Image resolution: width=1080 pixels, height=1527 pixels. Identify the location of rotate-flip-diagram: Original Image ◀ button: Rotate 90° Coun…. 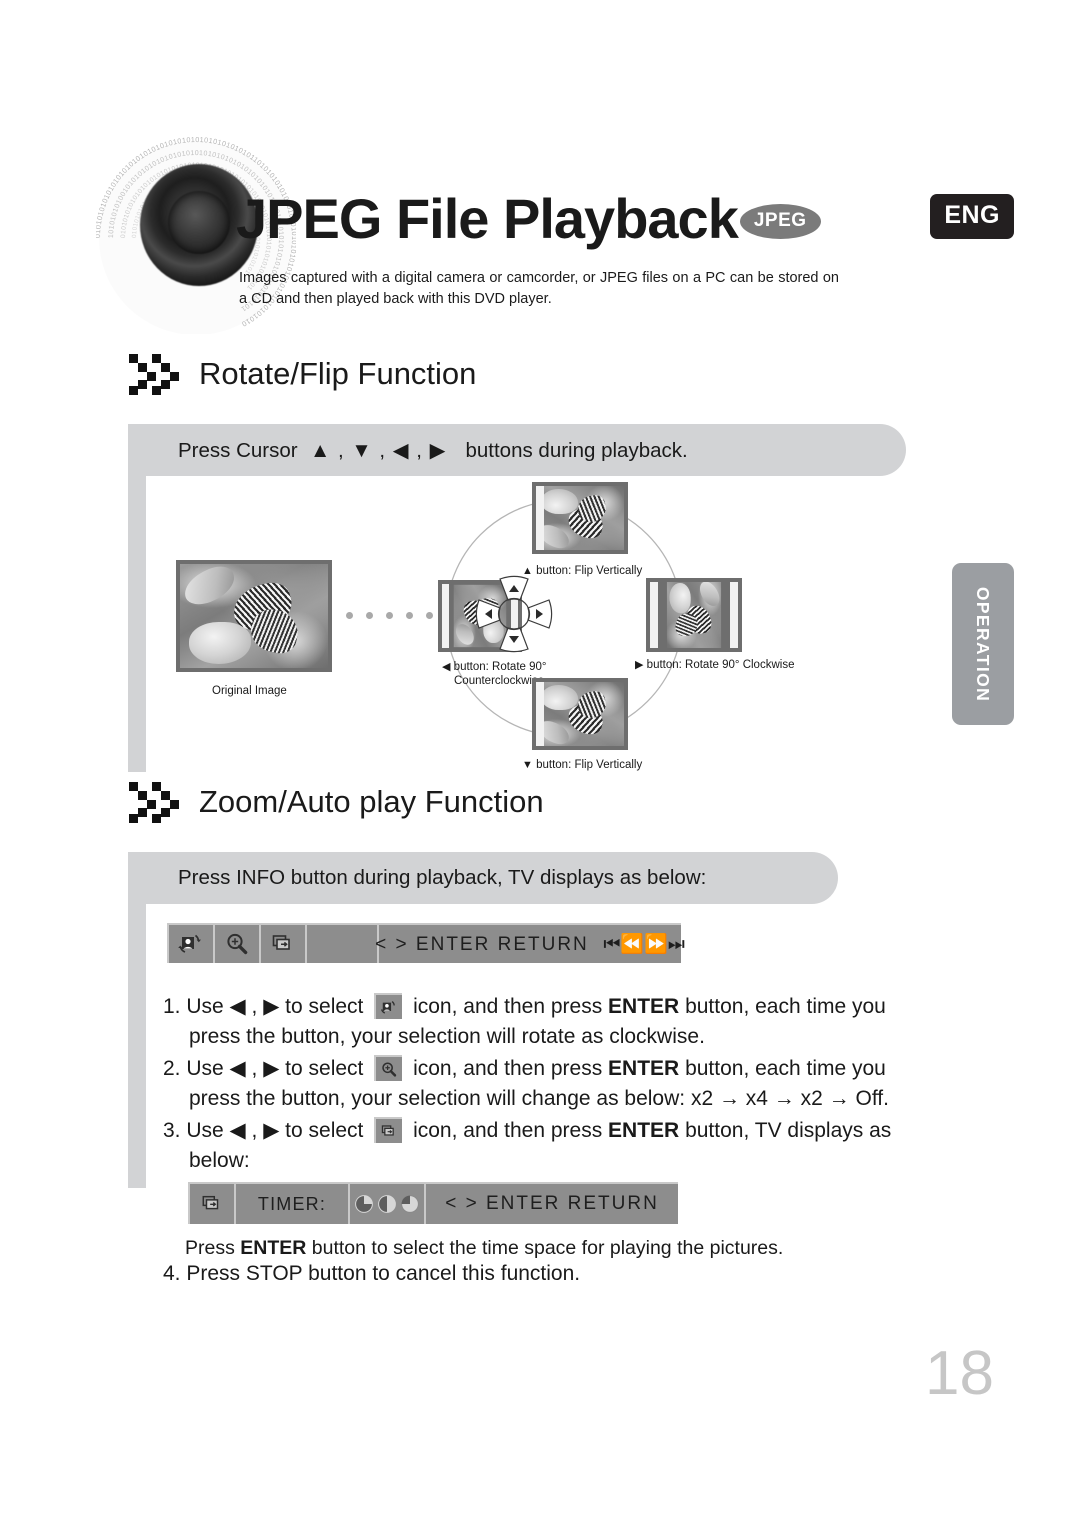
(530, 625).